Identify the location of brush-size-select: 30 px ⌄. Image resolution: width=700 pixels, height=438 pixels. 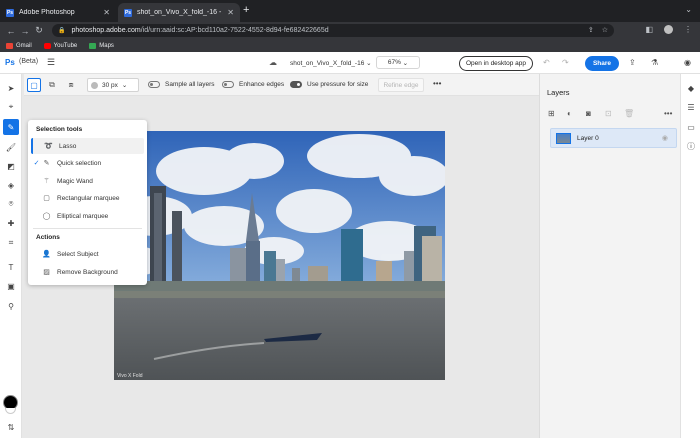
(113, 85).